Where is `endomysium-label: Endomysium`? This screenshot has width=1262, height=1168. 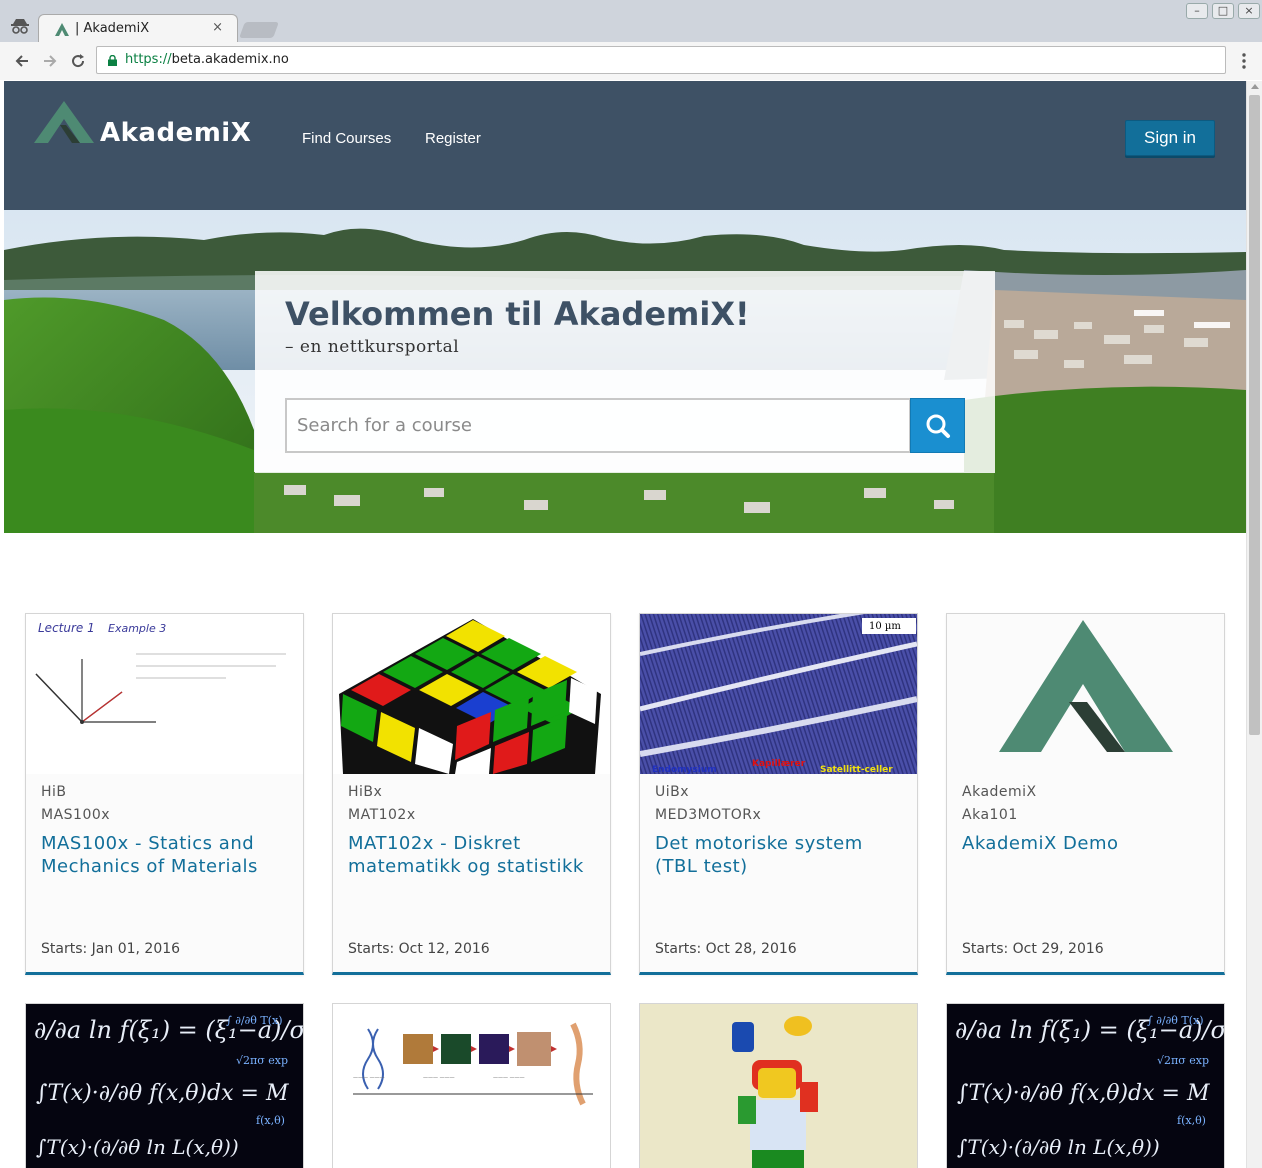
endomysium-label: Endomysium is located at coordinates (684, 769).